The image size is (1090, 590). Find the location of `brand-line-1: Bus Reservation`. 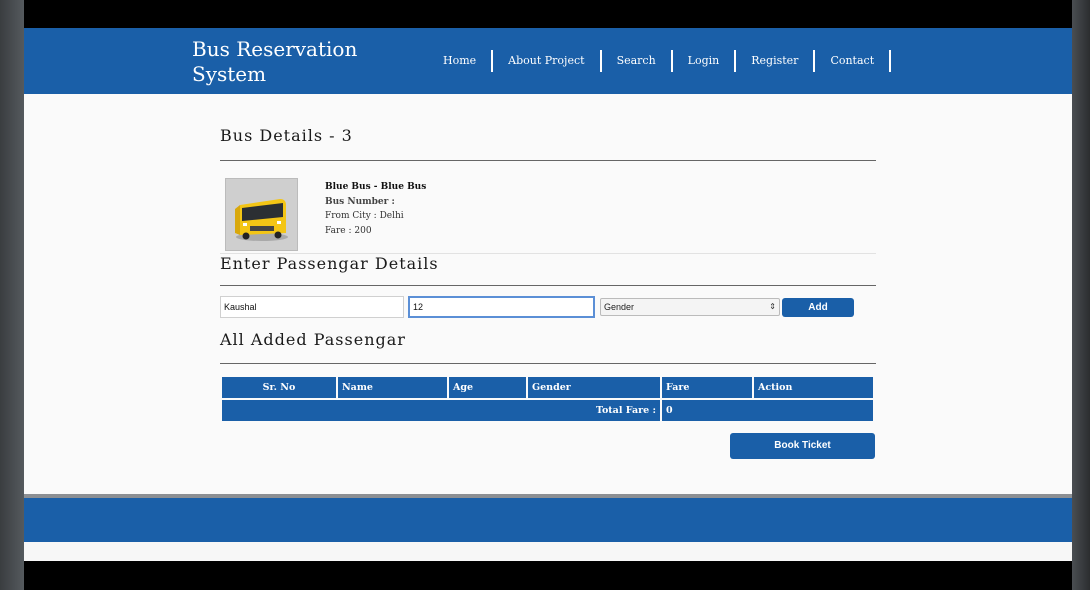

brand-line-1: Bus Reservation is located at coordinates (275, 49).